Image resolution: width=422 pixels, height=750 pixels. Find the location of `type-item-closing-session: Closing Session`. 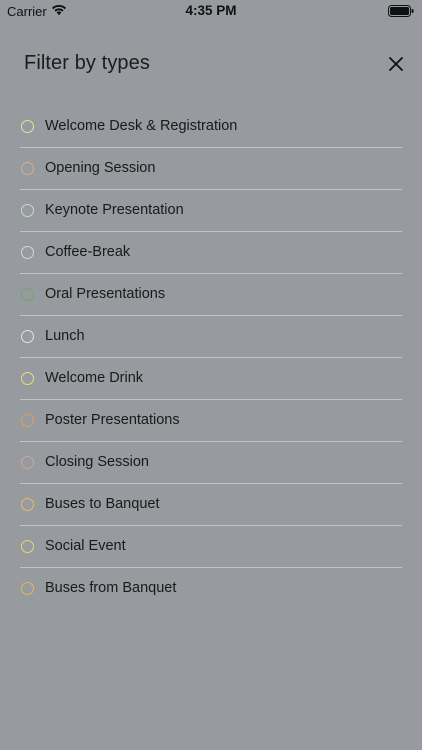

type-item-closing-session: Closing Session is located at coordinates (211, 463).